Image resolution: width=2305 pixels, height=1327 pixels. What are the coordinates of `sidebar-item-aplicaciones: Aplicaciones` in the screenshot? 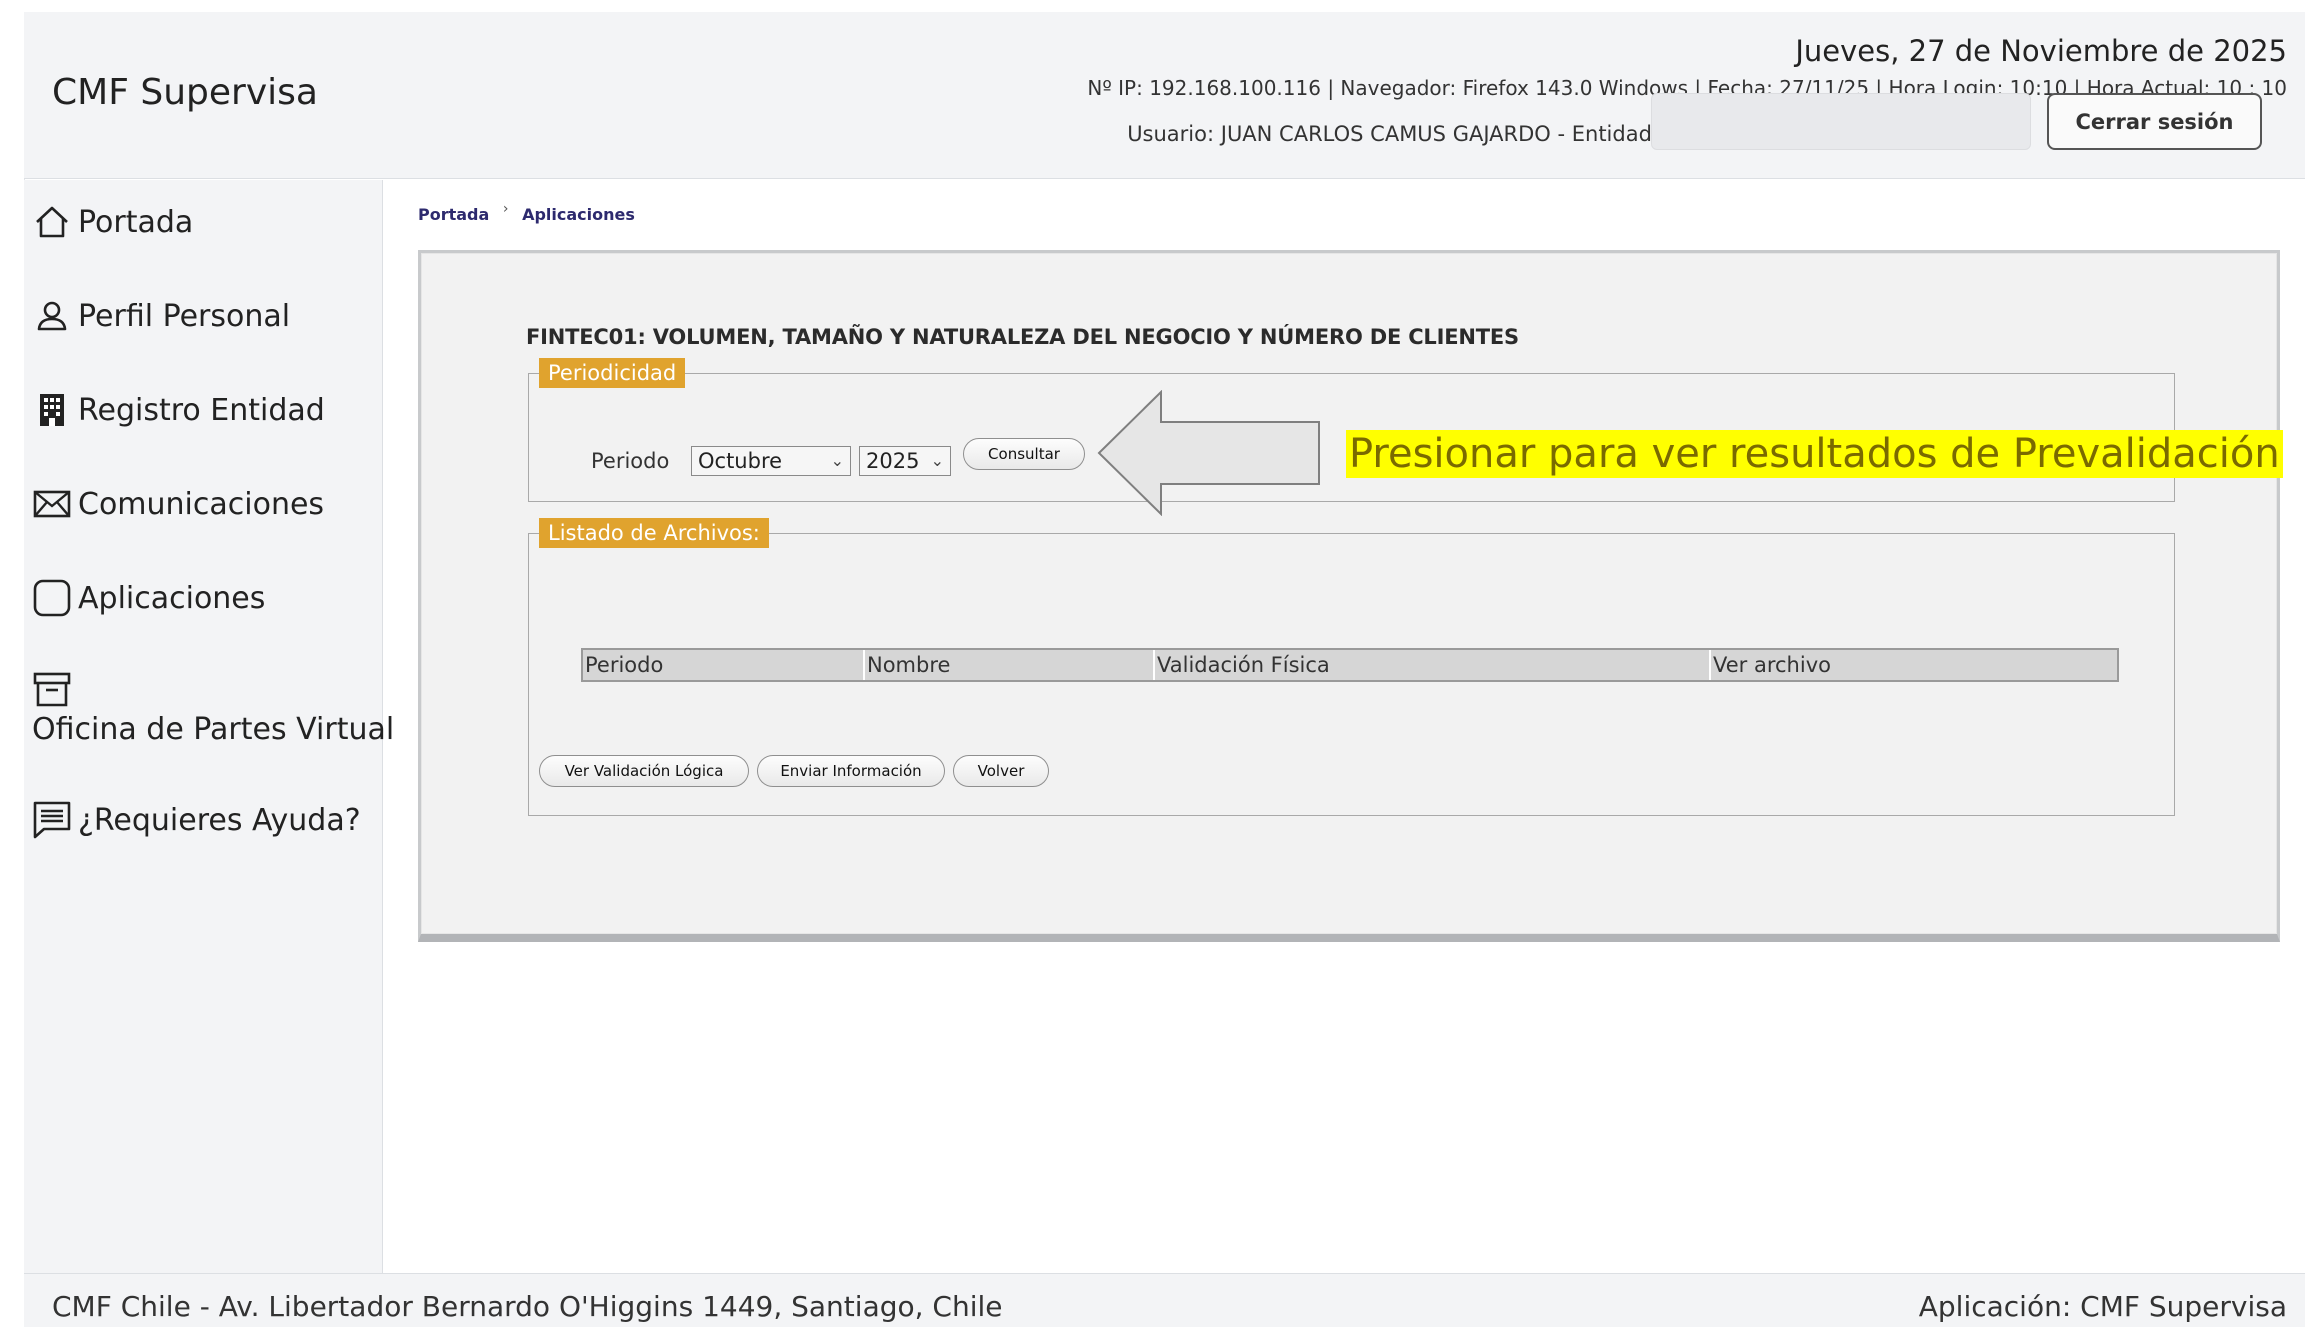 It's located at (148, 598).